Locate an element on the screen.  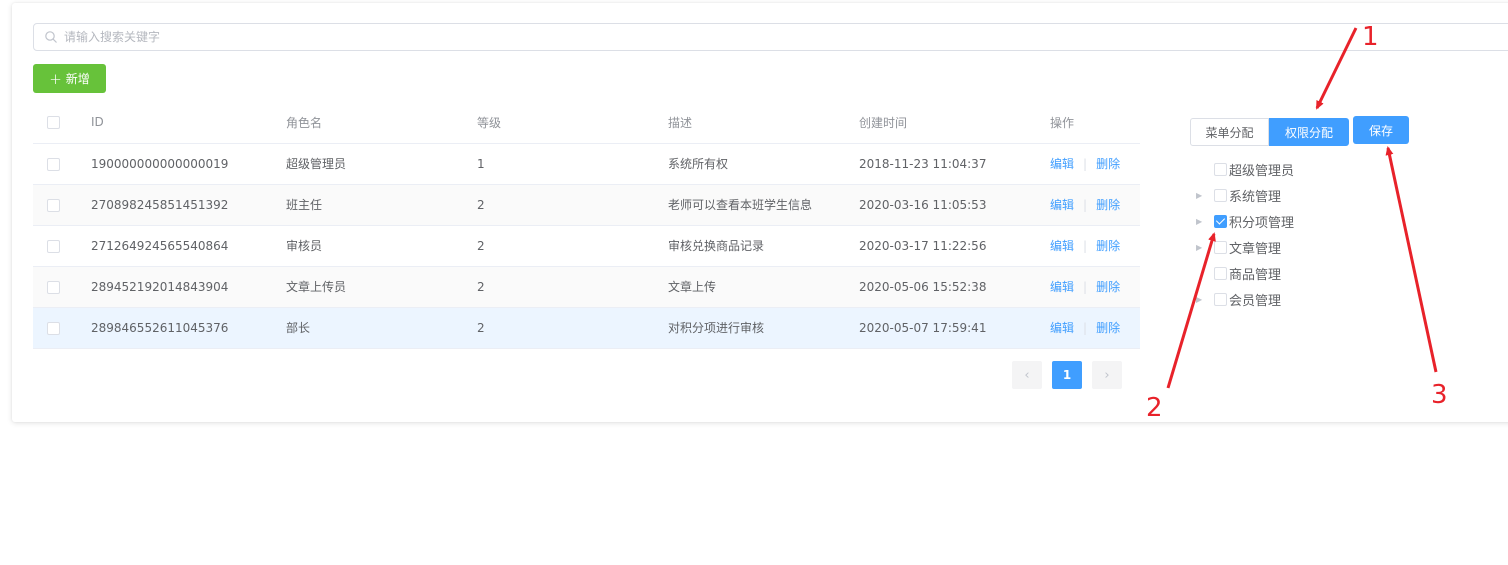
annotation-label-2: 2 is located at coordinates (1154, 408).